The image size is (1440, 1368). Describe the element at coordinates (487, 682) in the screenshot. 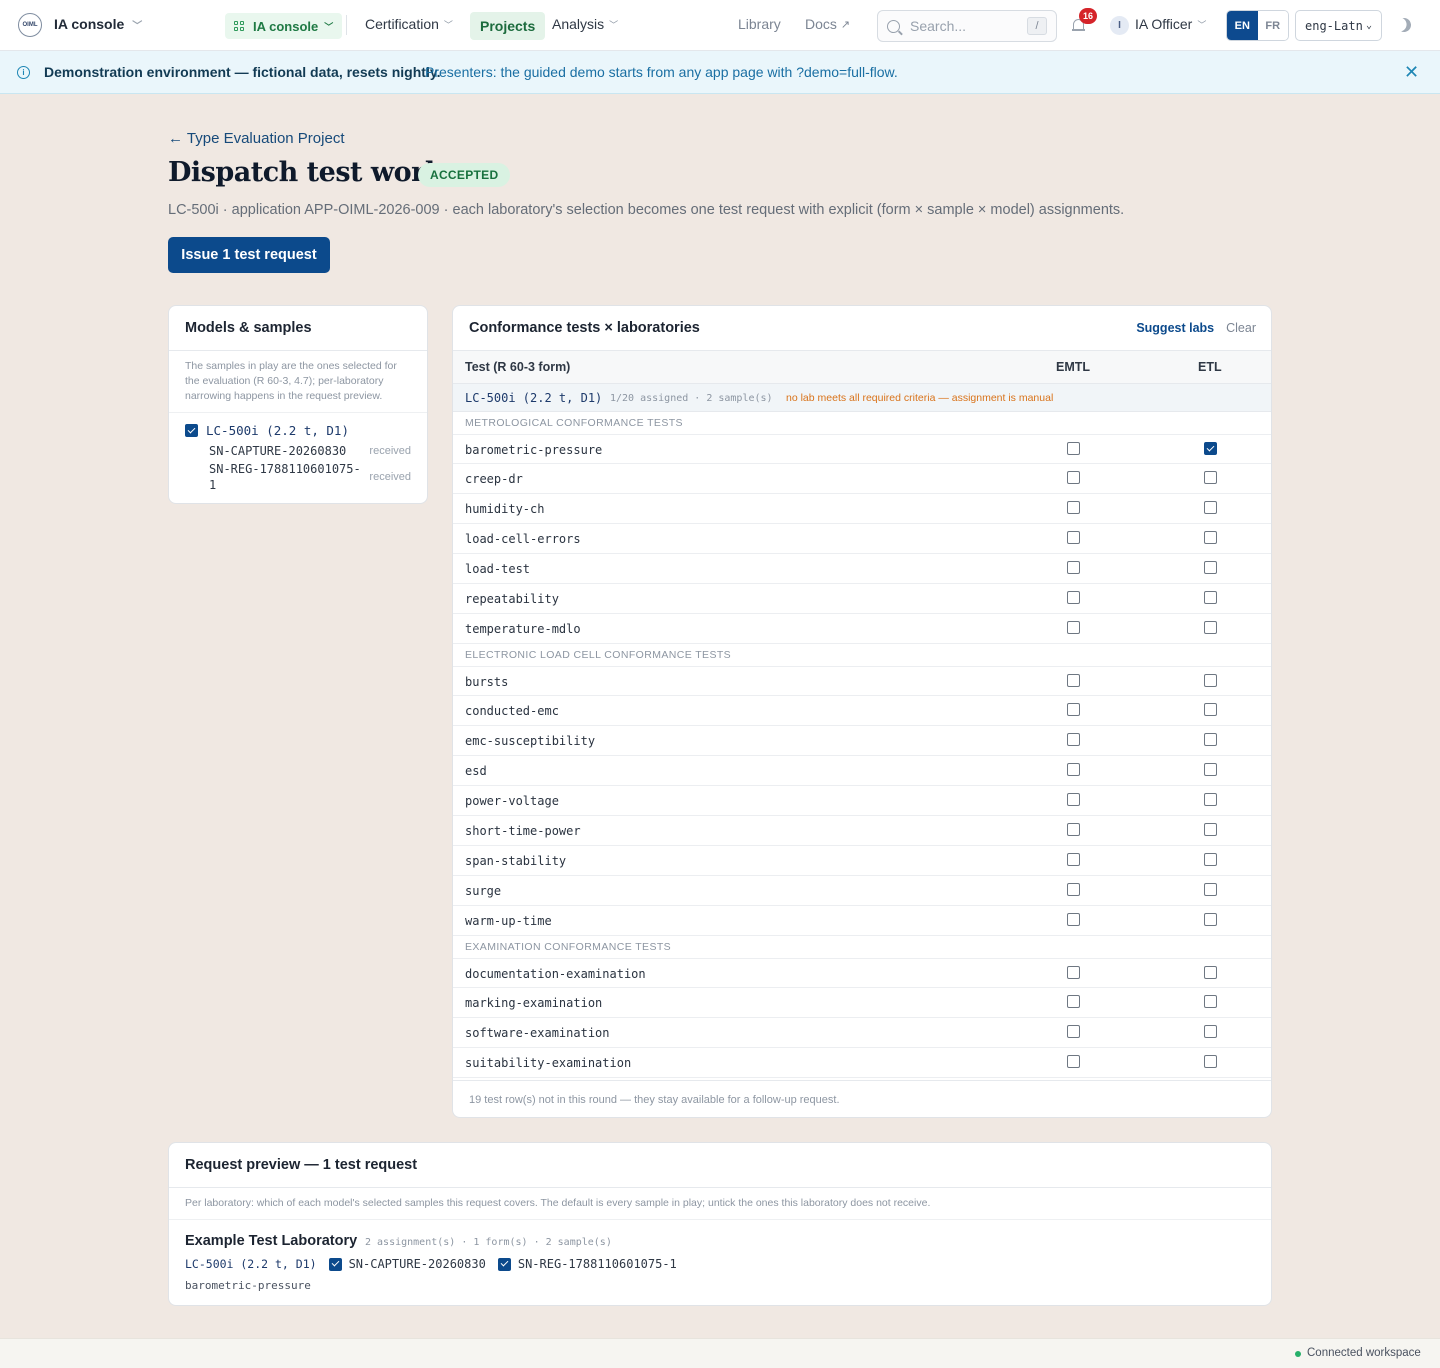

I see `test-name: bursts` at that location.